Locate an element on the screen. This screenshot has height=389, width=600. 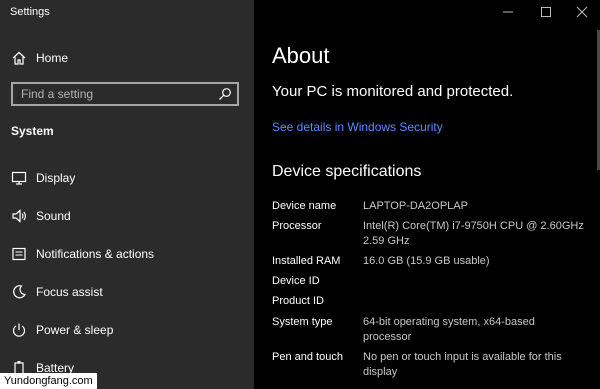
spec-label-system-type: System type is located at coordinates (302, 322).